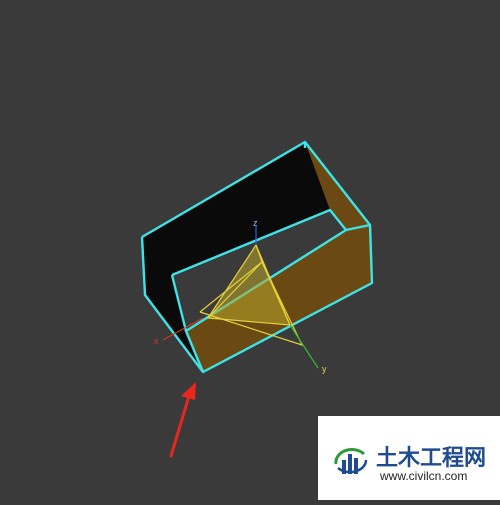  I want to click on watermark-url: www.civilcn.com, so click(424, 476).